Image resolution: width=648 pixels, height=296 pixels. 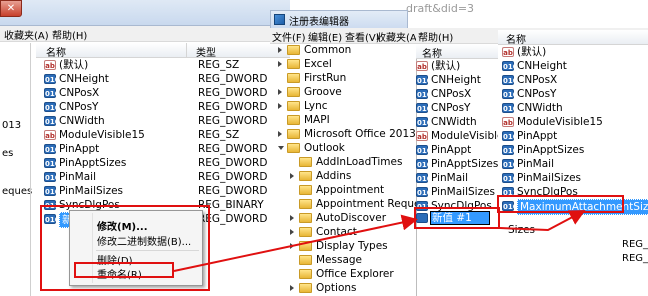 What do you see at coordinates (295, 243) in the screenshot?
I see `arrow-to-new-value` at bounding box center [295, 243].